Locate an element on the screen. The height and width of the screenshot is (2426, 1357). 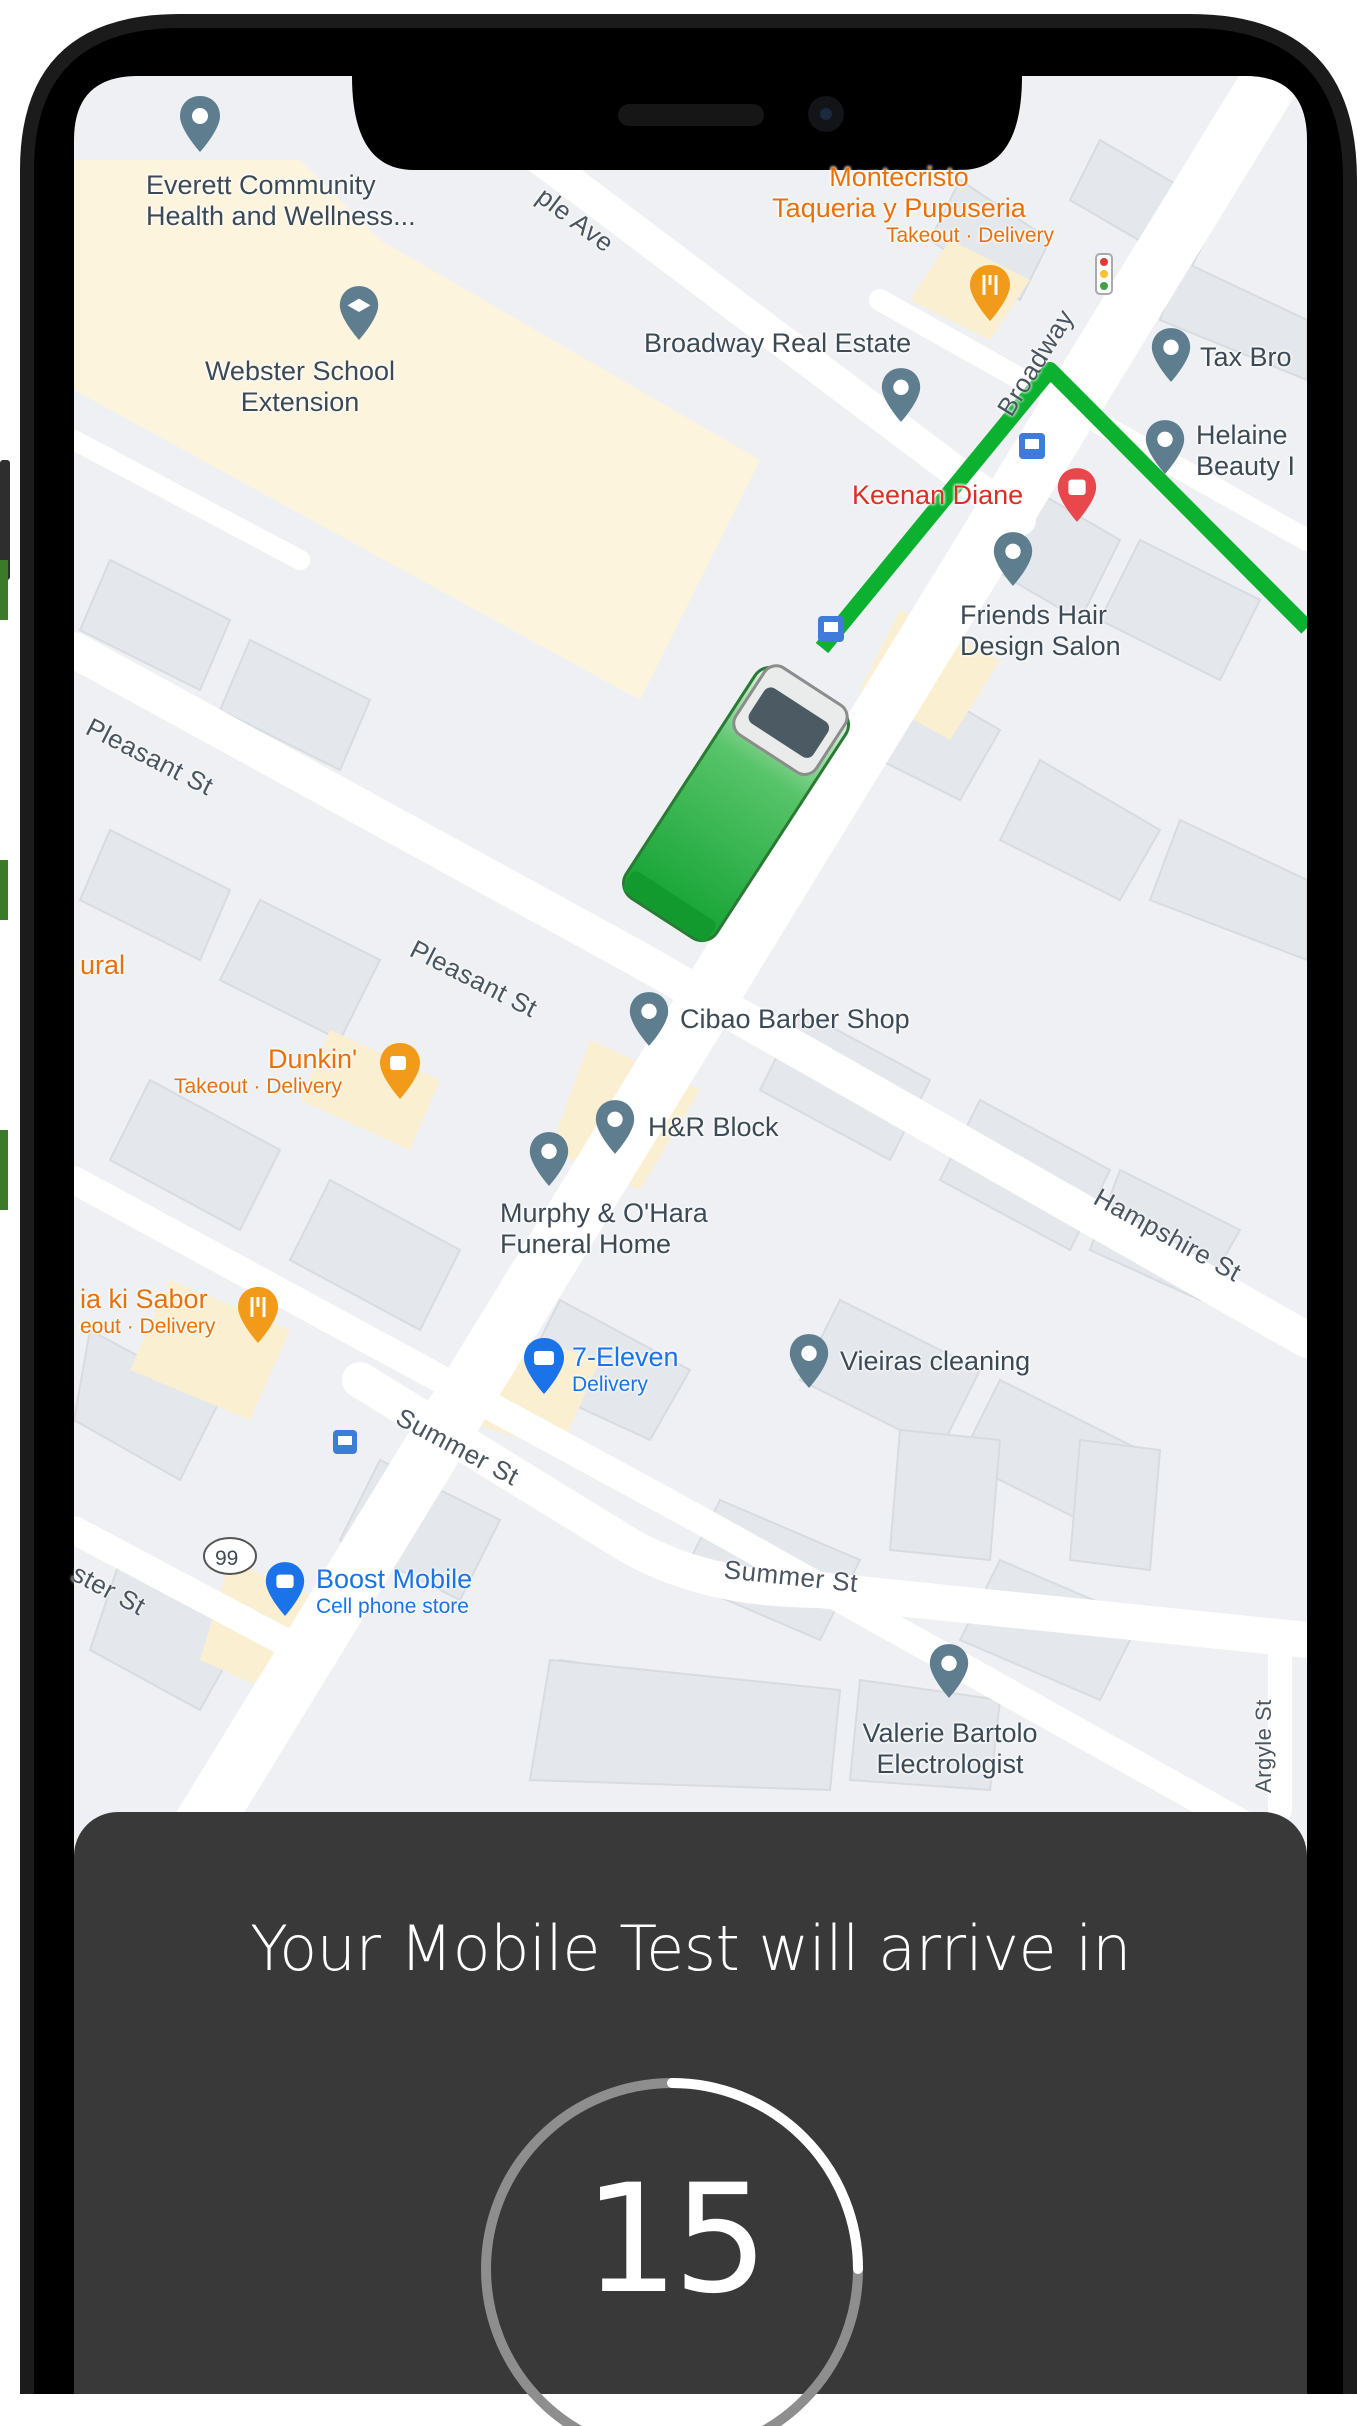
place-label-line: Helaine is located at coordinates (1242, 435).